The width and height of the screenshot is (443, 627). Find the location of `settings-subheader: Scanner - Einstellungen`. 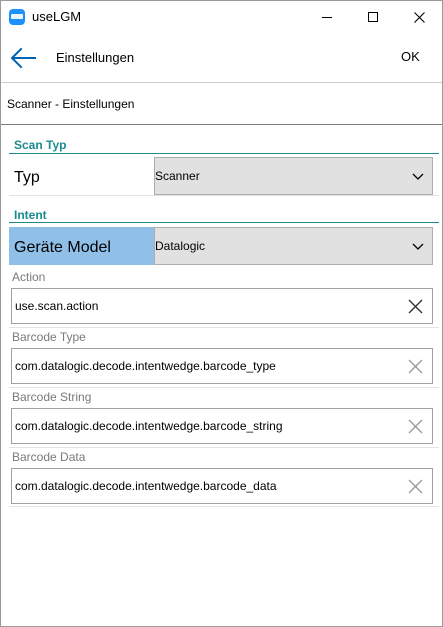

settings-subheader: Scanner - Einstellungen is located at coordinates (221, 104).